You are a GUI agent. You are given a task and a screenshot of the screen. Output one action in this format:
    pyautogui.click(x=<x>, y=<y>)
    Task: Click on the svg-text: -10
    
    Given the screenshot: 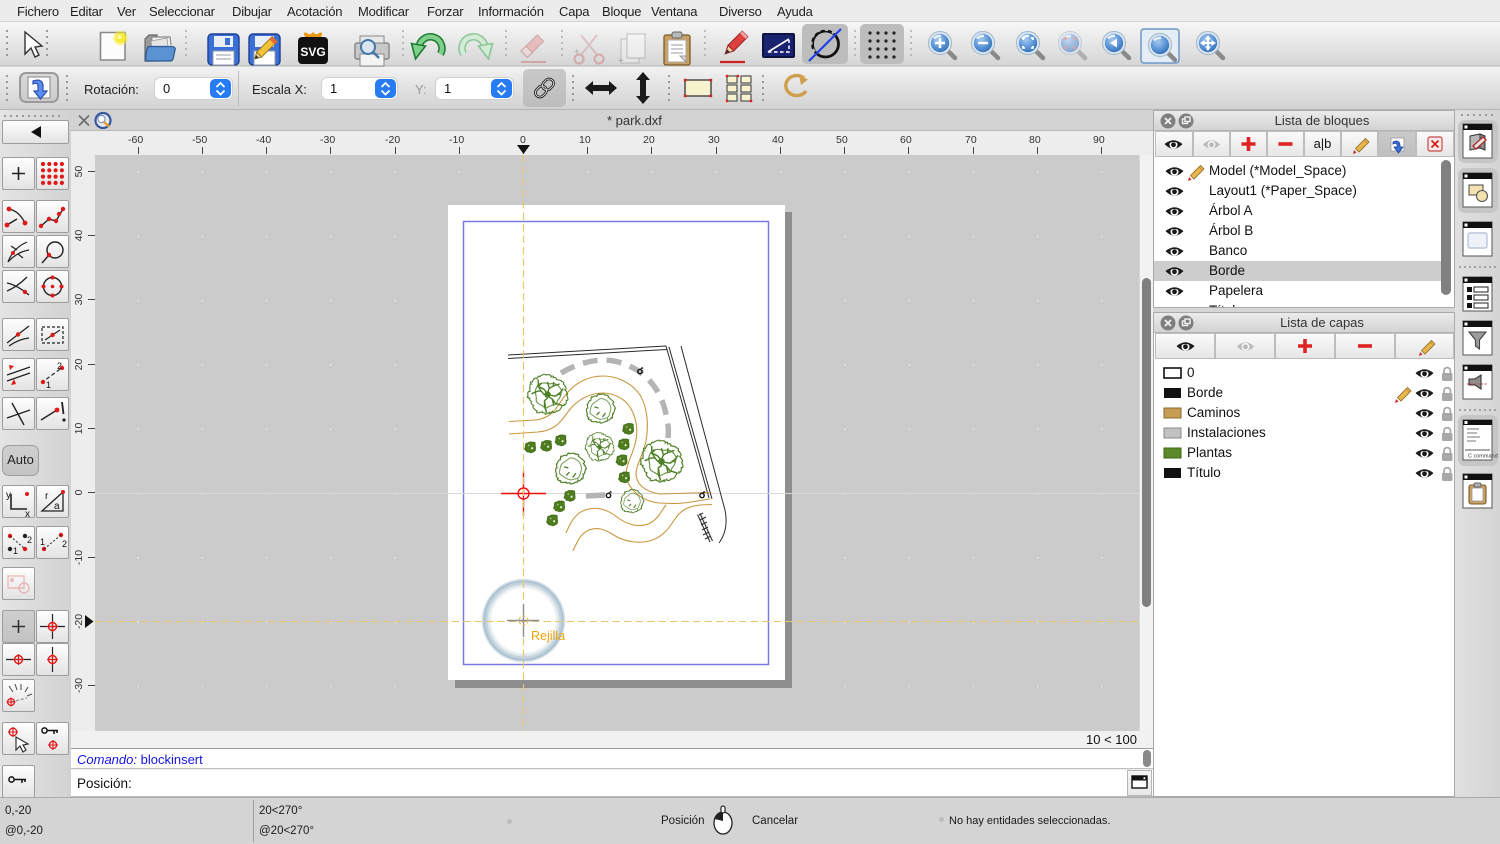 What is the action you would take?
    pyautogui.click(x=79, y=557)
    